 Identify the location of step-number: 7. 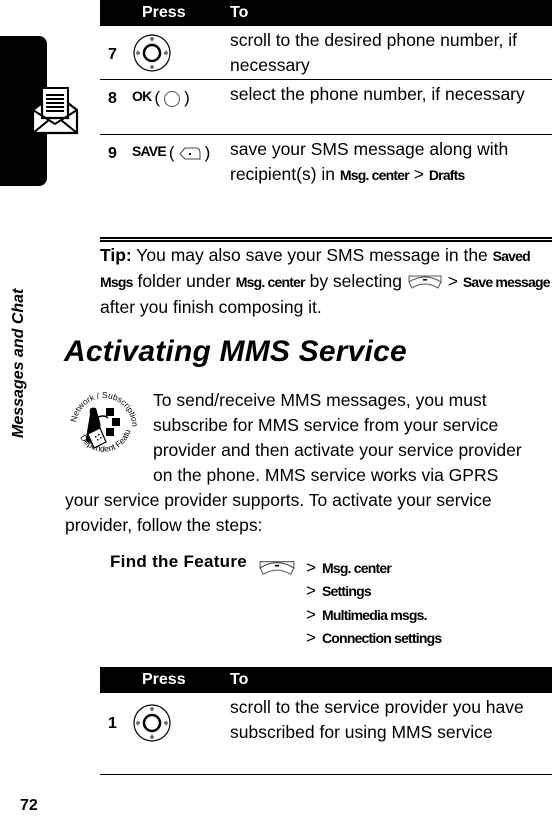
(112, 54).